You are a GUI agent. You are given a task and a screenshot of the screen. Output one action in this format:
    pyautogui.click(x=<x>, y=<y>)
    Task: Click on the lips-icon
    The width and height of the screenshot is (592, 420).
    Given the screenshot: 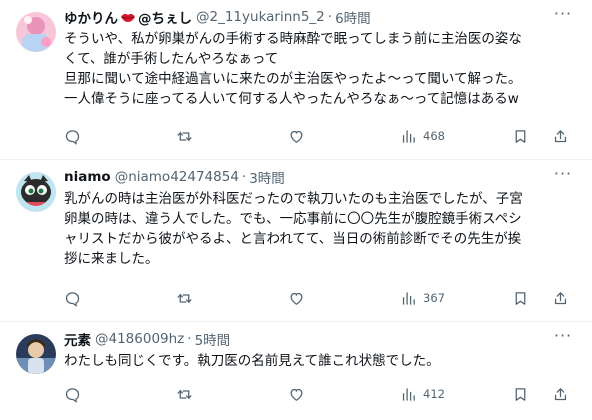 What is the action you would take?
    pyautogui.click(x=128, y=17)
    